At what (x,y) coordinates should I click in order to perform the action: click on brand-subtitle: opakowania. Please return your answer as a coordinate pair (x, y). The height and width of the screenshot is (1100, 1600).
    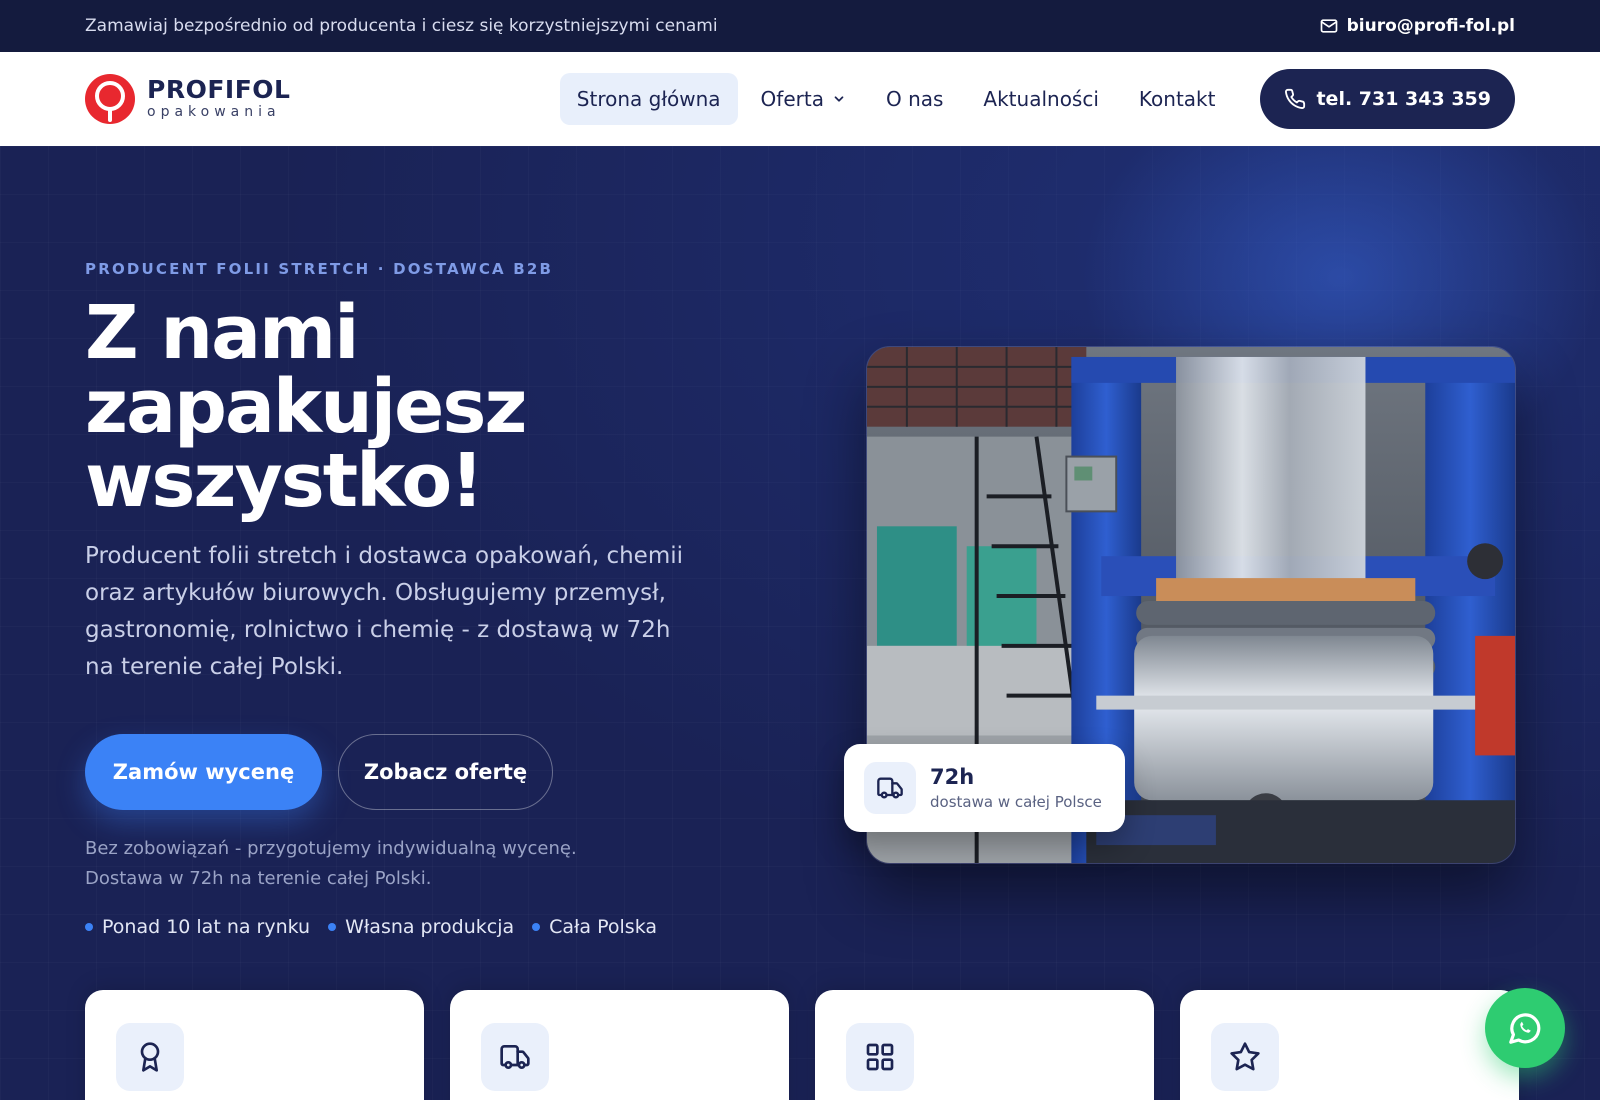
    Looking at the image, I should click on (214, 112).